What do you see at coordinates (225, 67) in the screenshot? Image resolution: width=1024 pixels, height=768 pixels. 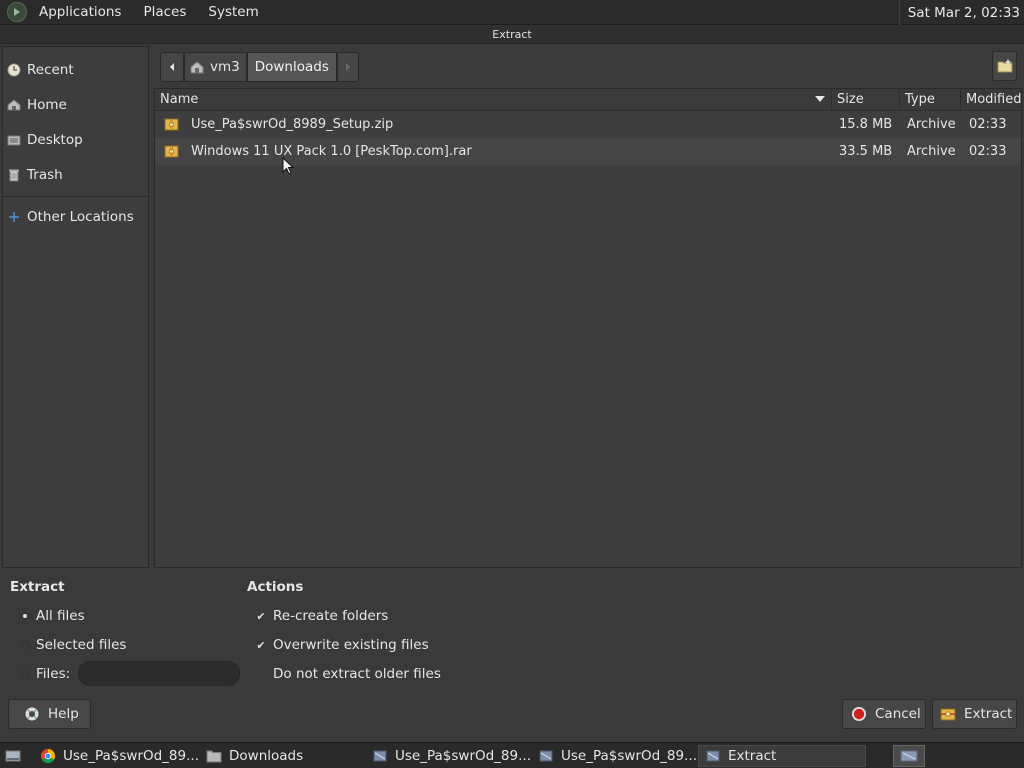 I see `path-segment-label: vm3` at bounding box center [225, 67].